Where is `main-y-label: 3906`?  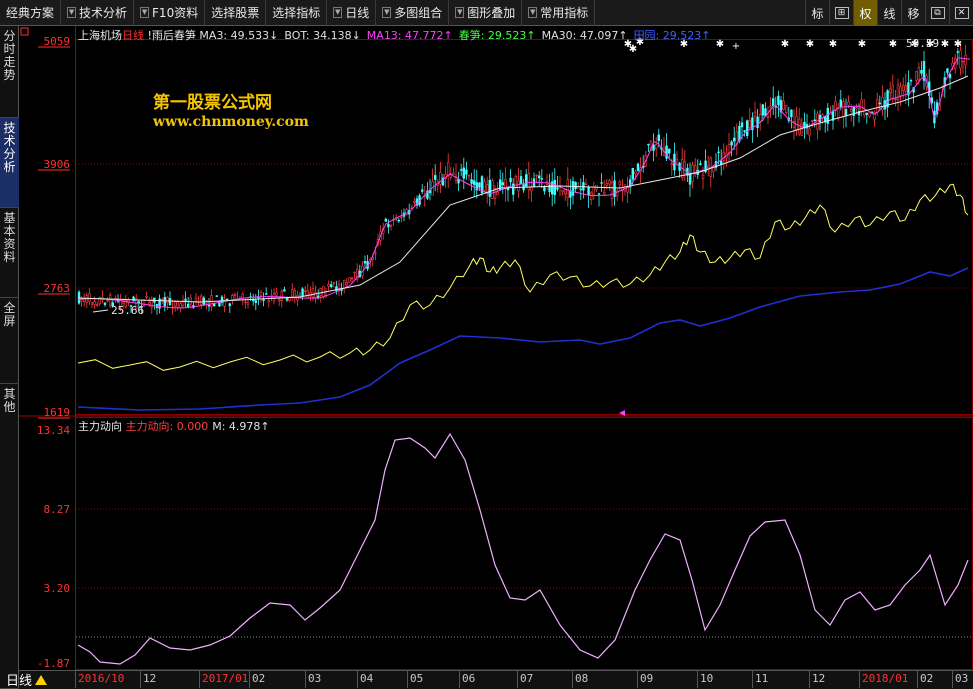 main-y-label: 3906 is located at coordinates (57, 164).